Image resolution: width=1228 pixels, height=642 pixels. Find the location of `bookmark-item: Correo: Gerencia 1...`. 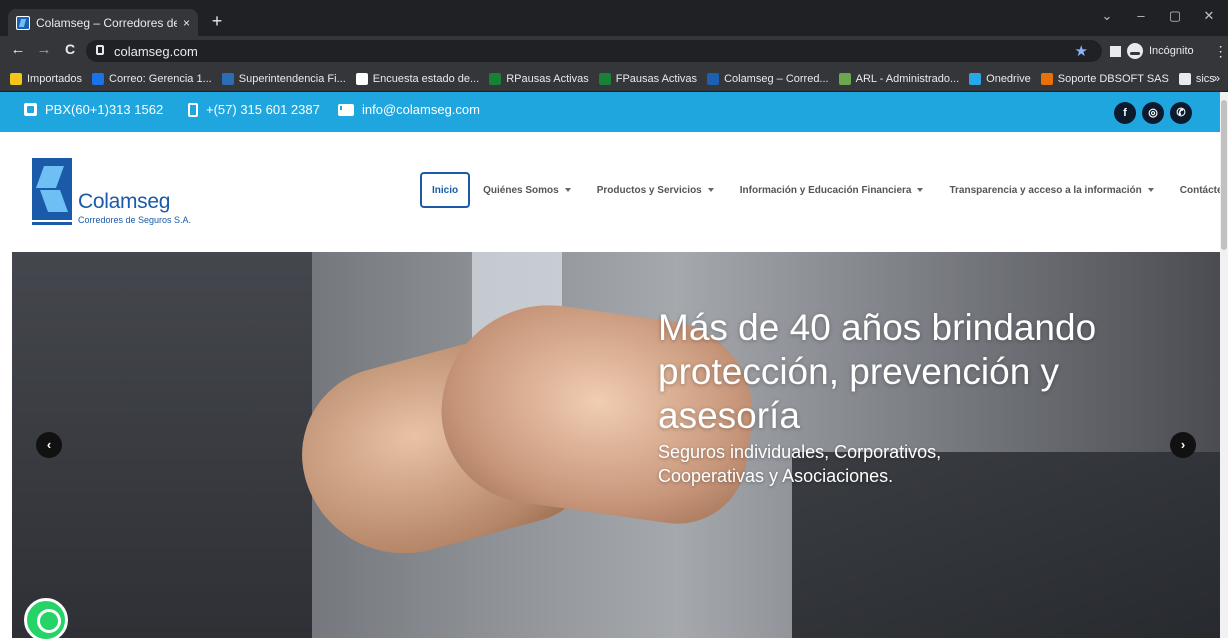

bookmark-item: Correo: Gerencia 1... is located at coordinates (152, 78).